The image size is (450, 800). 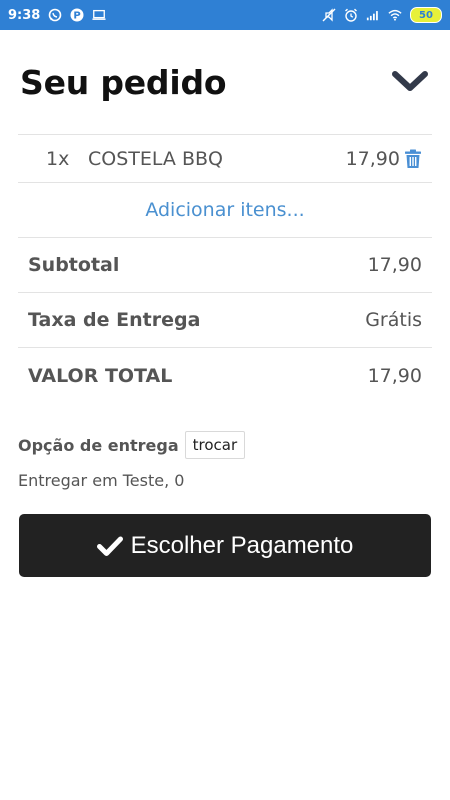 I want to click on whatsapp-icon, so click(x=55, y=15).